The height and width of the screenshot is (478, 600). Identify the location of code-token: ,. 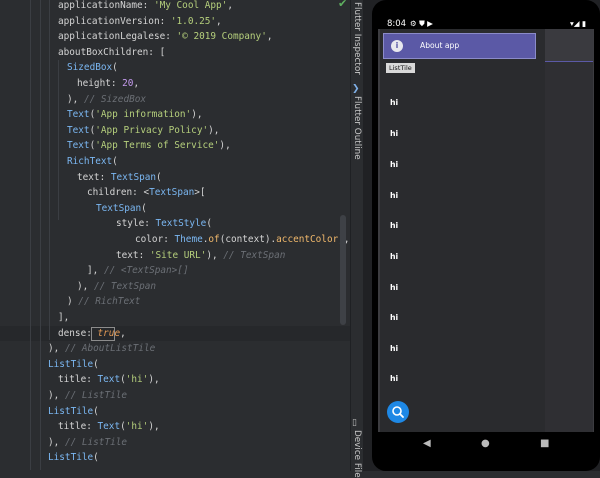
(219, 21).